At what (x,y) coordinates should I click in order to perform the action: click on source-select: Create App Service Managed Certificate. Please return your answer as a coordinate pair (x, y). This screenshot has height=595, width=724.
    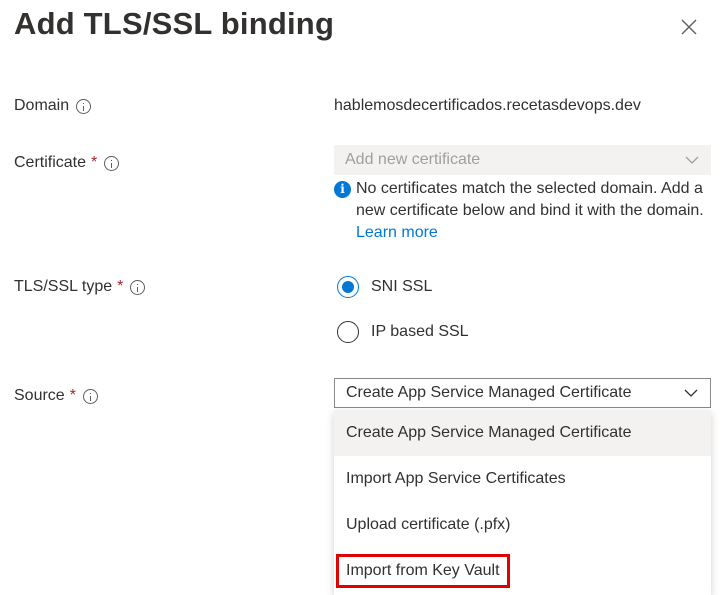
    Looking at the image, I should click on (522, 393).